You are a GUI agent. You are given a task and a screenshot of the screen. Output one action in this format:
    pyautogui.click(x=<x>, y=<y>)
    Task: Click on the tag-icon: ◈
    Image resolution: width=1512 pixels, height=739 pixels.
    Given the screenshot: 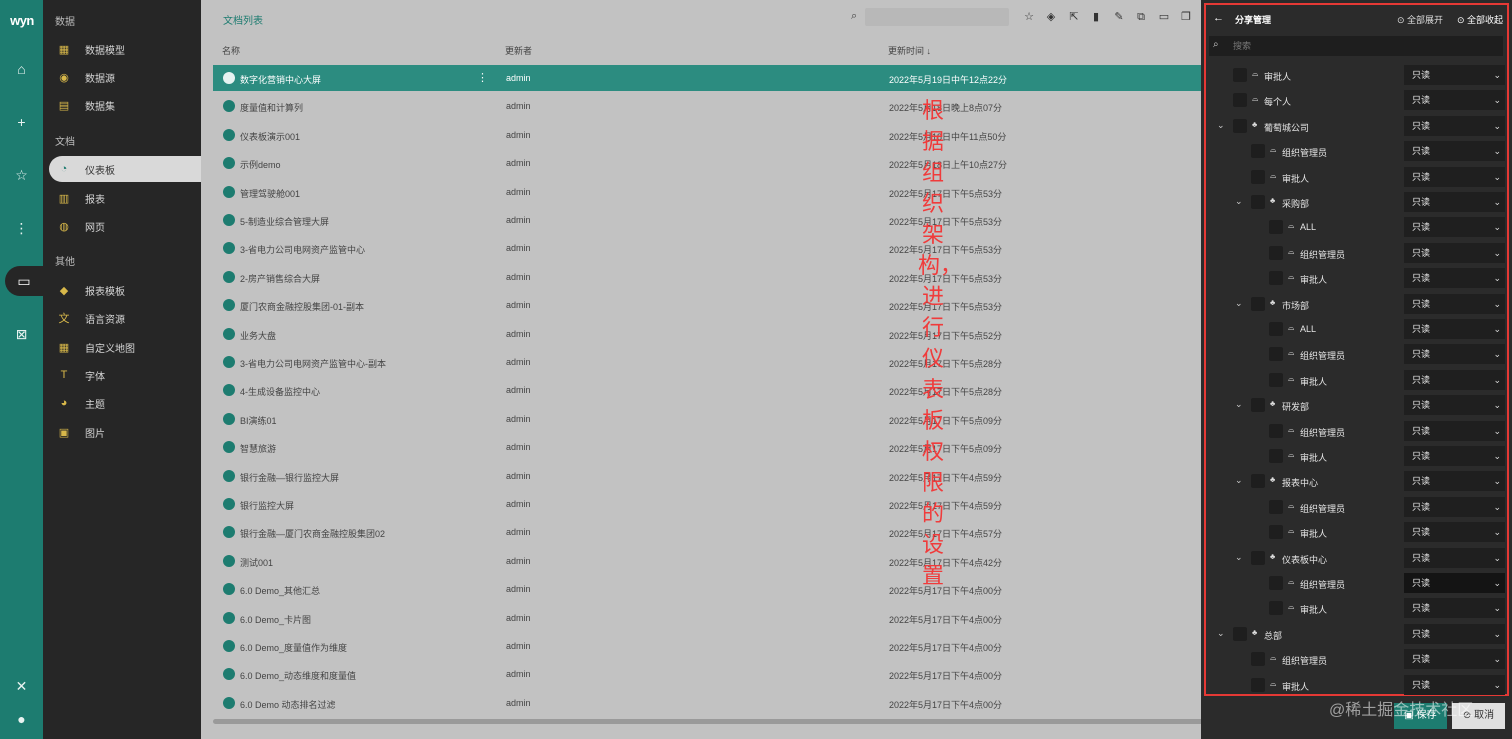 What is the action you would take?
    pyautogui.click(x=1051, y=17)
    